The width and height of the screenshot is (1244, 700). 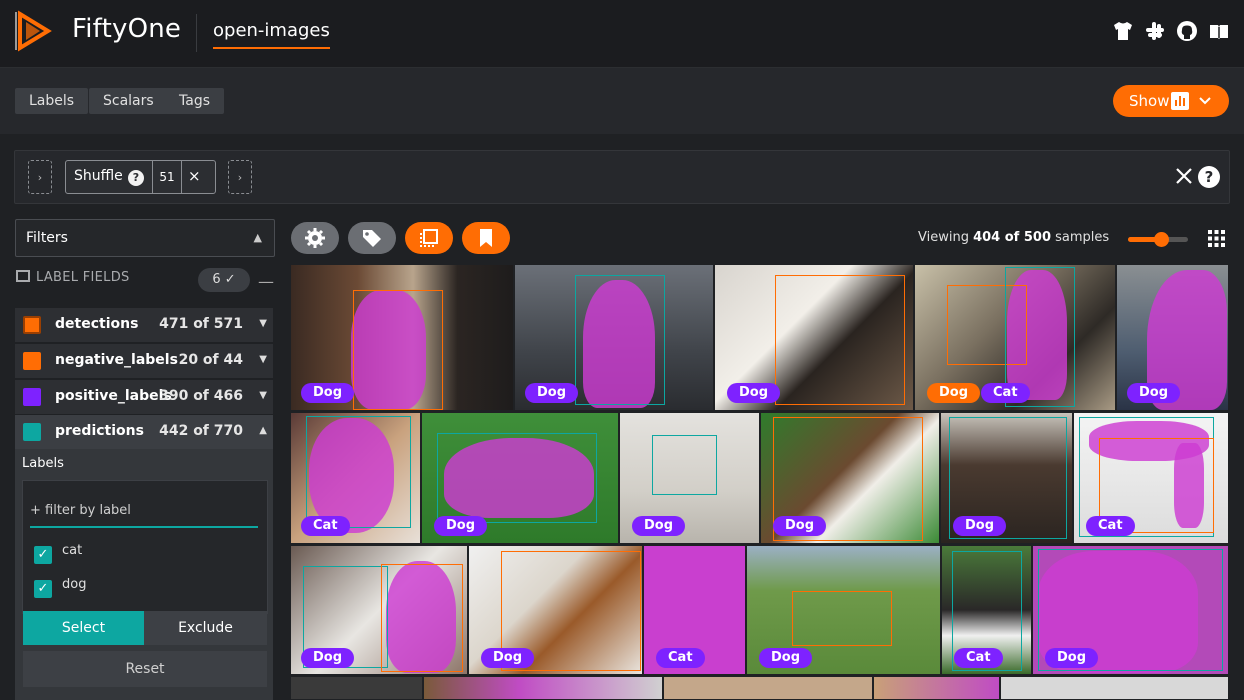 I want to click on show-label: Show, so click(x=1149, y=101).